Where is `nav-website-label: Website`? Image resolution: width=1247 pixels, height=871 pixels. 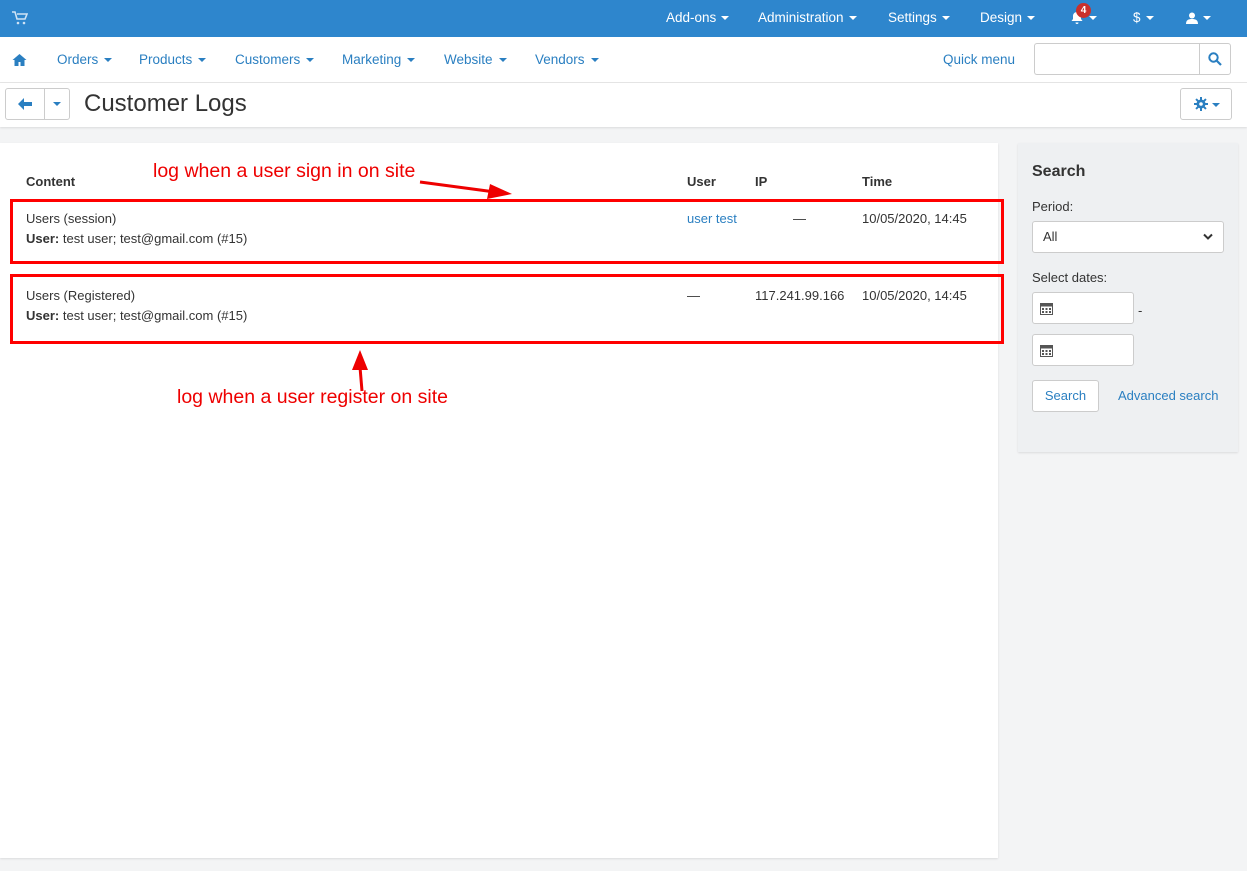
nav-website-label: Website is located at coordinates (468, 59).